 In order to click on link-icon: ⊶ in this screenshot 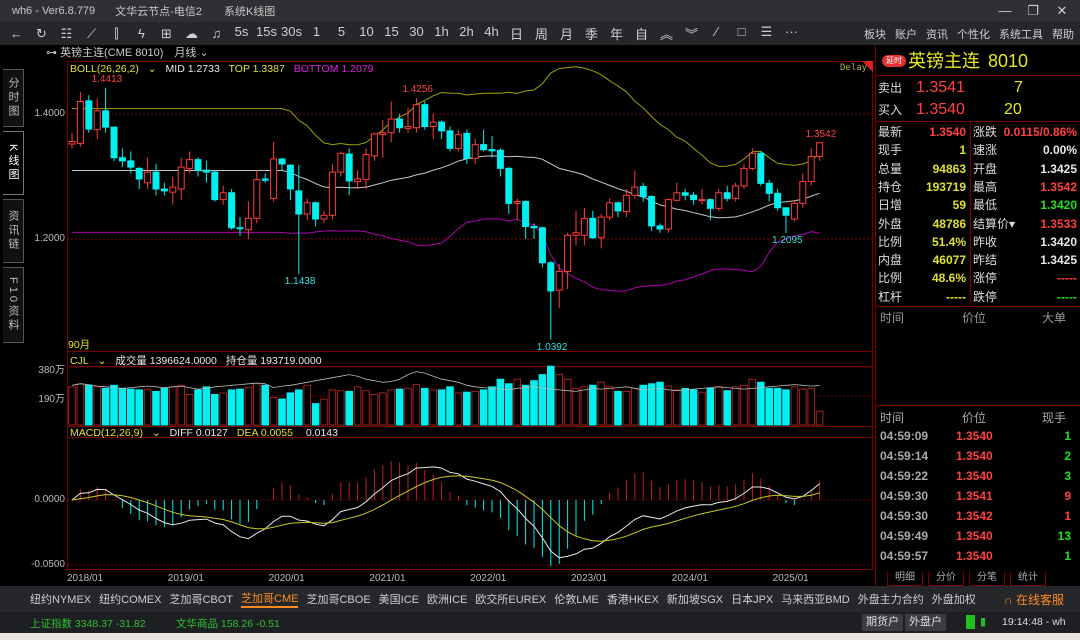, I will do `click(51, 53)`.